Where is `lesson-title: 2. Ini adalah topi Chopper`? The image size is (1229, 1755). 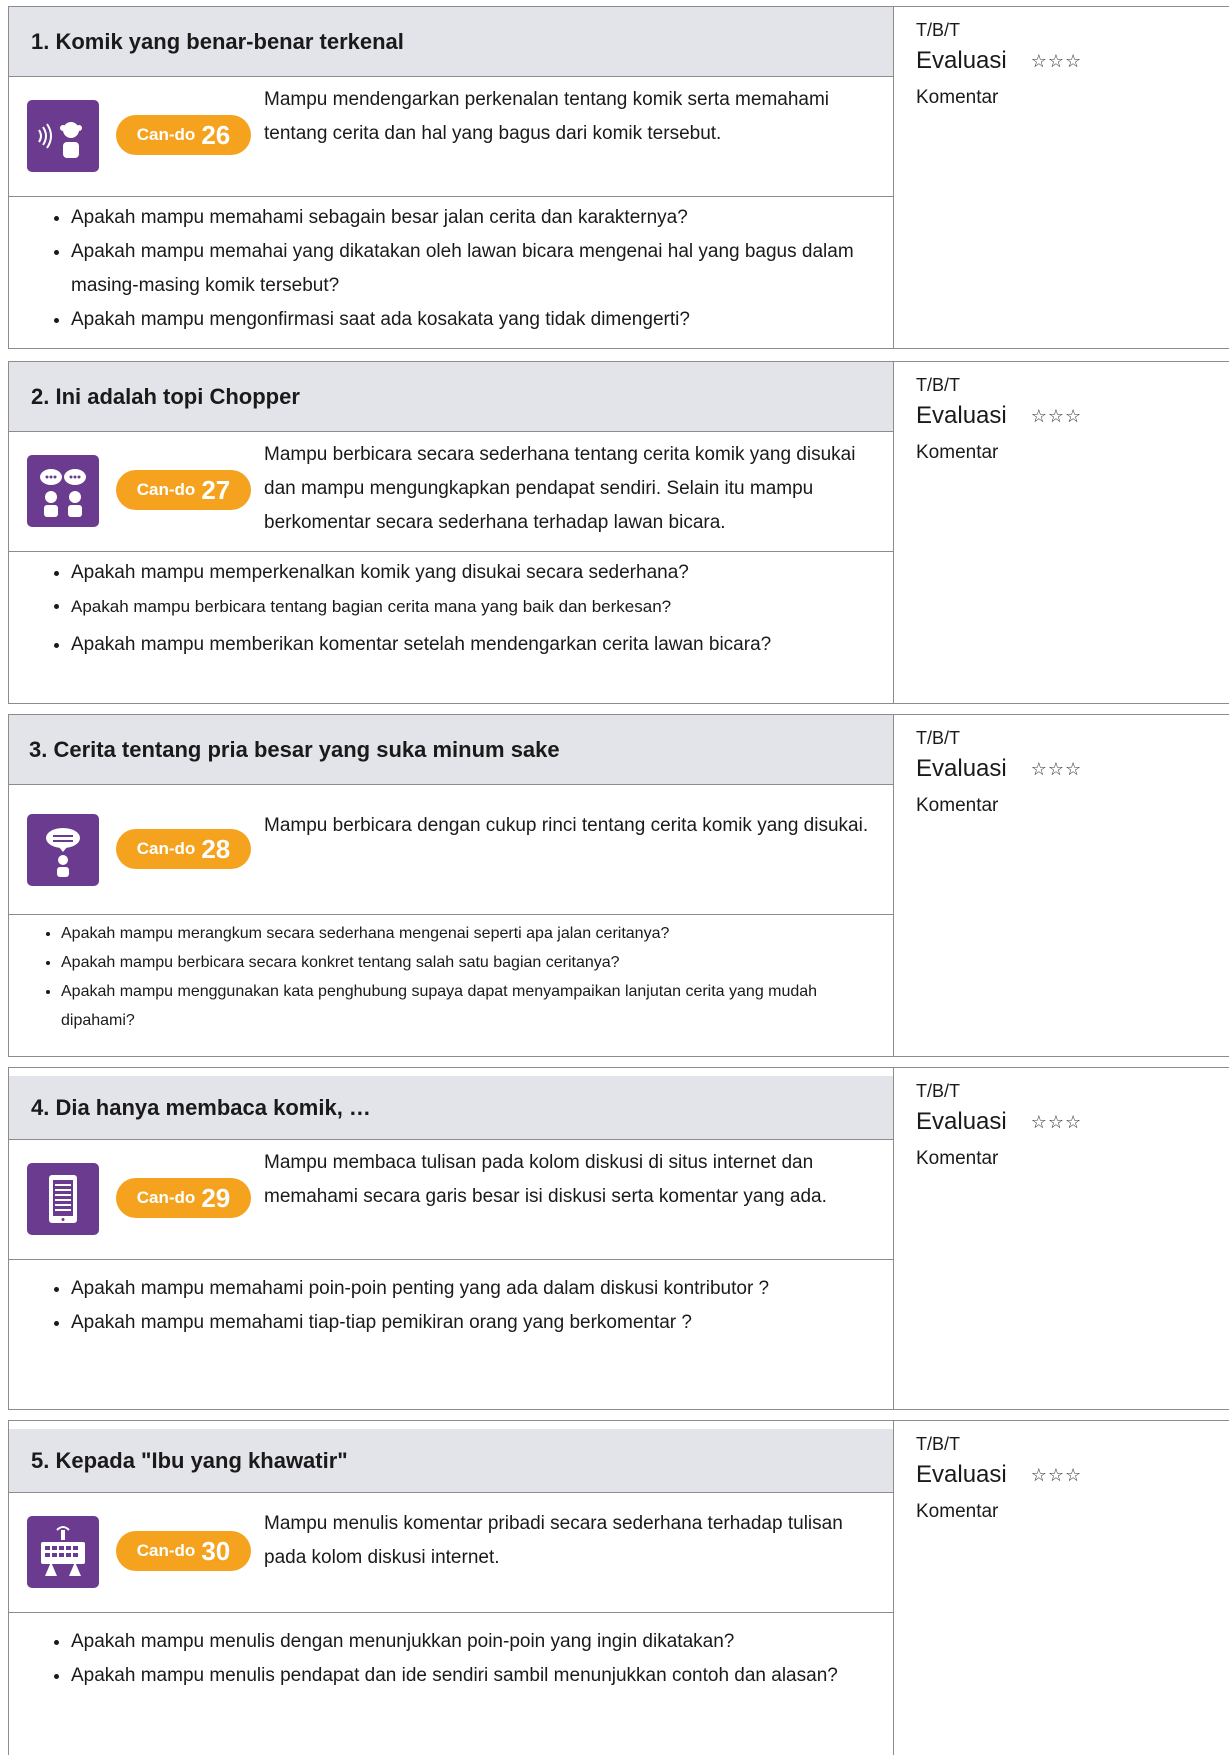 lesson-title: 2. Ini adalah topi Chopper is located at coordinates (451, 397).